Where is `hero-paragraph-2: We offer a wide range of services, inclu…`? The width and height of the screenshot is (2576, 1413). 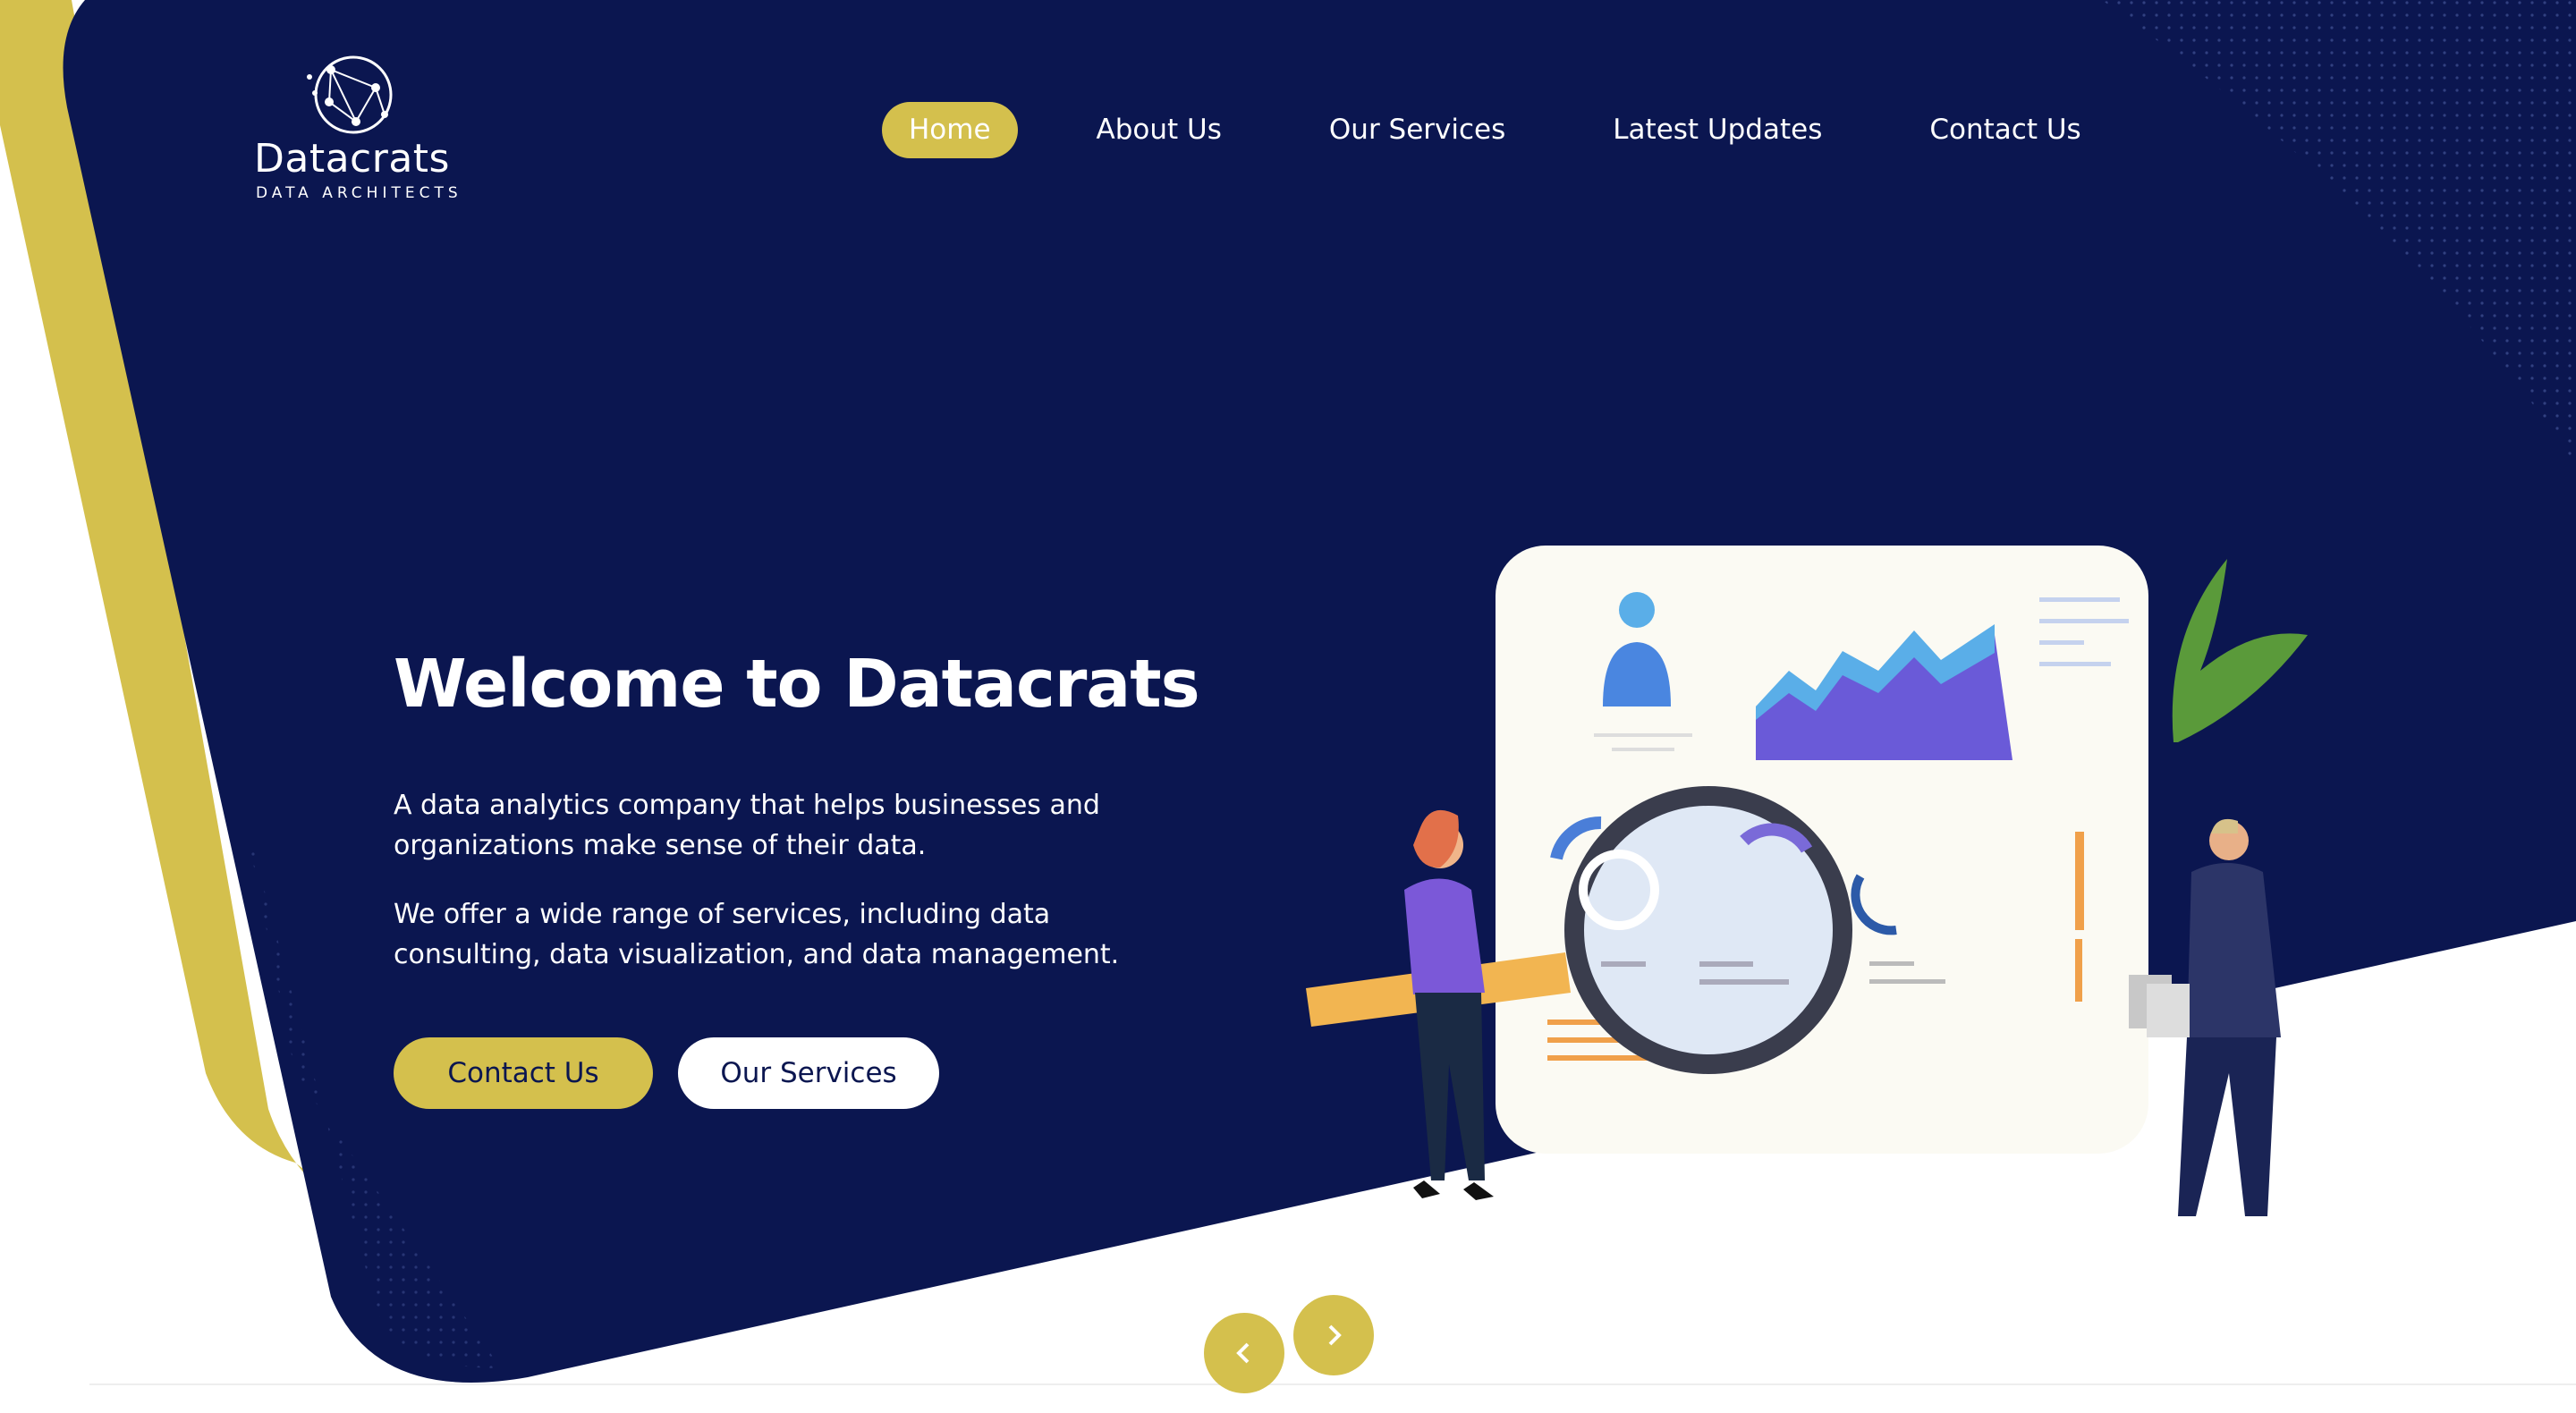 hero-paragraph-2: We offer a wide range of services, inclu… is located at coordinates (757, 934).